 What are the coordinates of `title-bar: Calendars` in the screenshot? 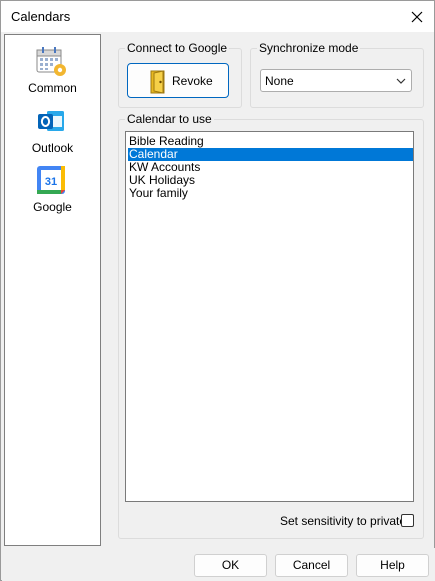 It's located at (217, 16).